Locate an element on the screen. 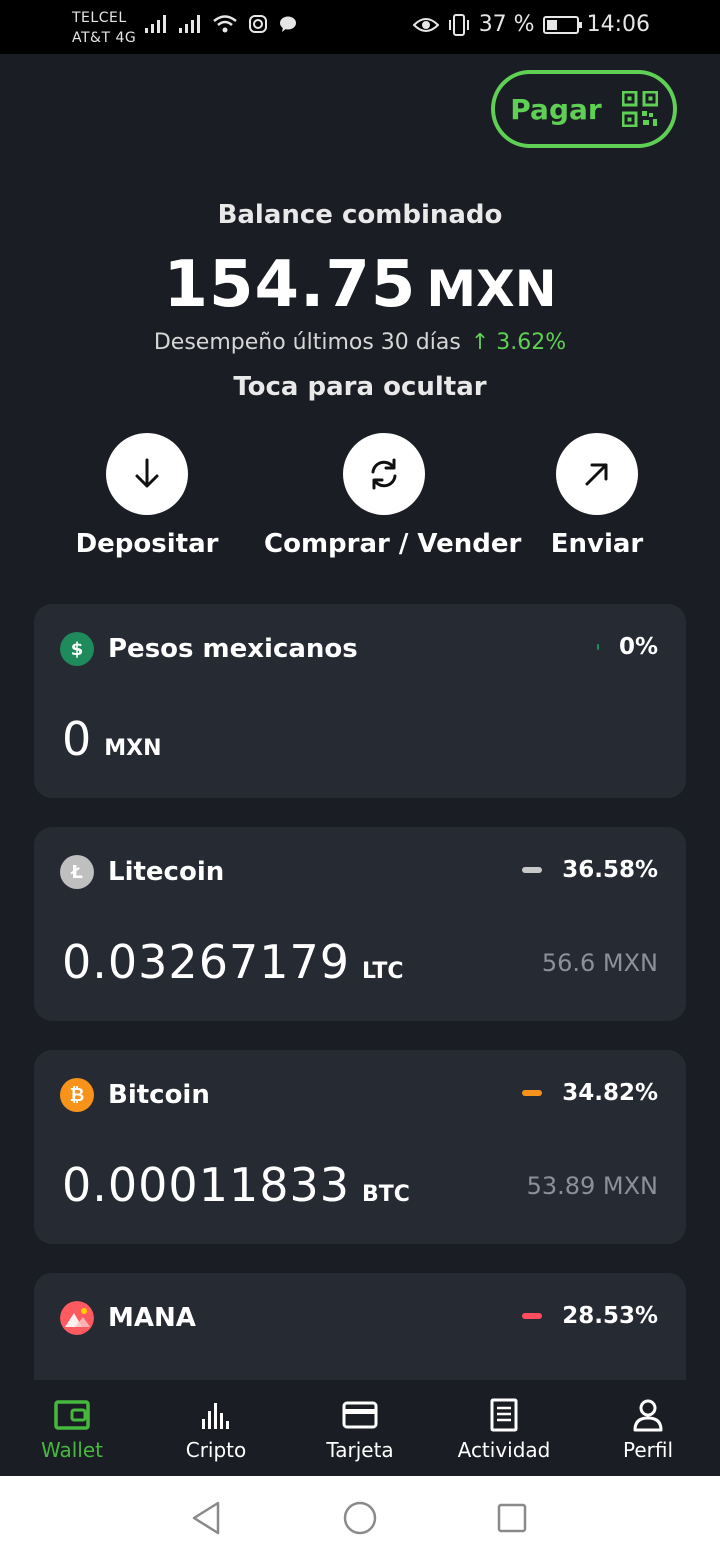 The height and width of the screenshot is (1560, 720). pay-button: Pagar is located at coordinates (584, 109).